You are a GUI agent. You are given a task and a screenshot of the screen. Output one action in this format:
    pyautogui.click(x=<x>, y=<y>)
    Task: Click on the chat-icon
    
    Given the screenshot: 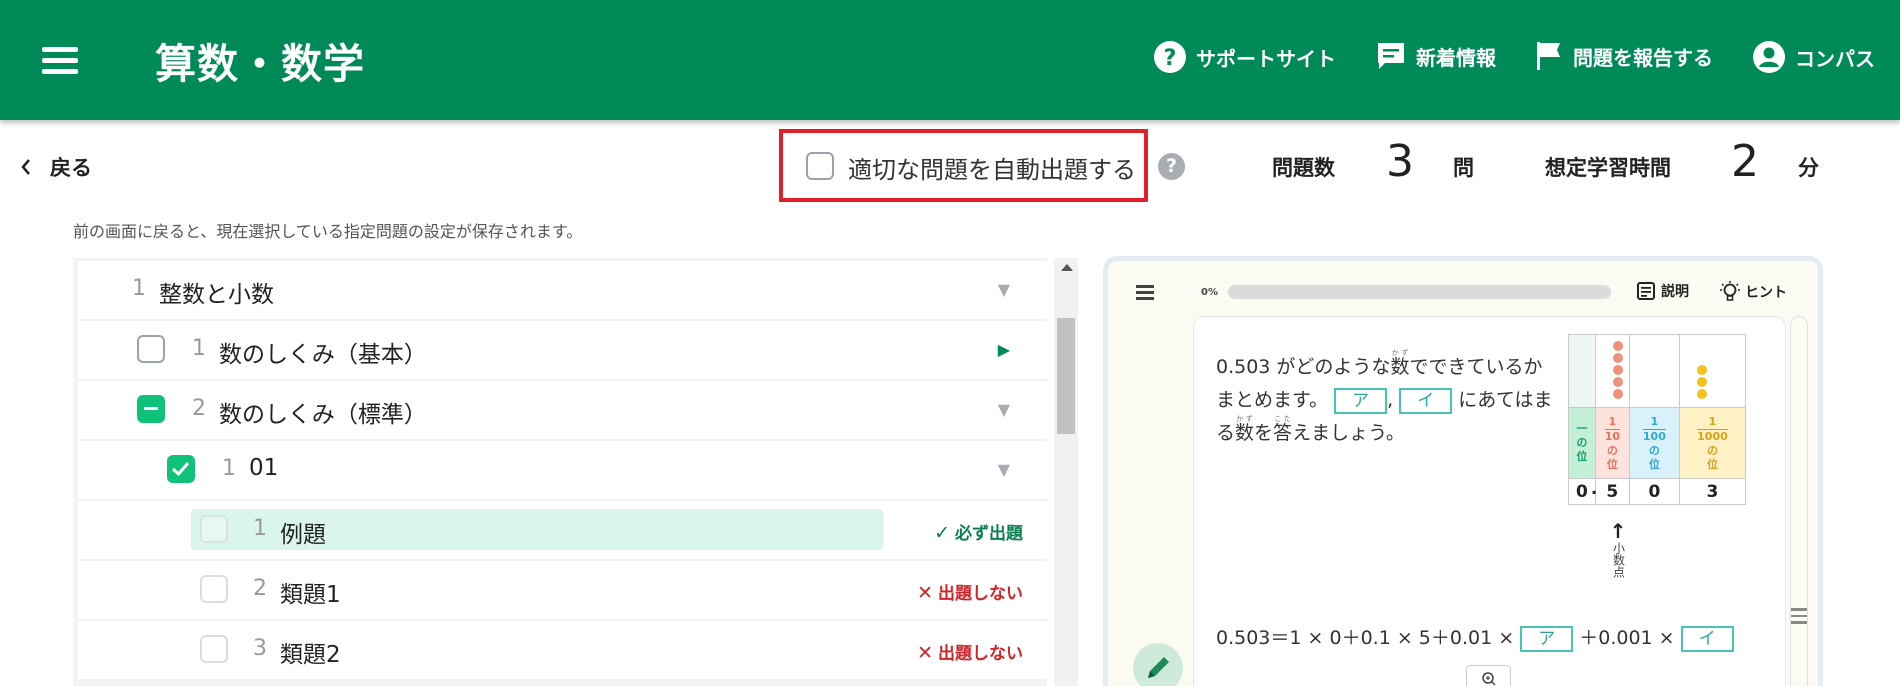 What is the action you would take?
    pyautogui.click(x=1391, y=56)
    